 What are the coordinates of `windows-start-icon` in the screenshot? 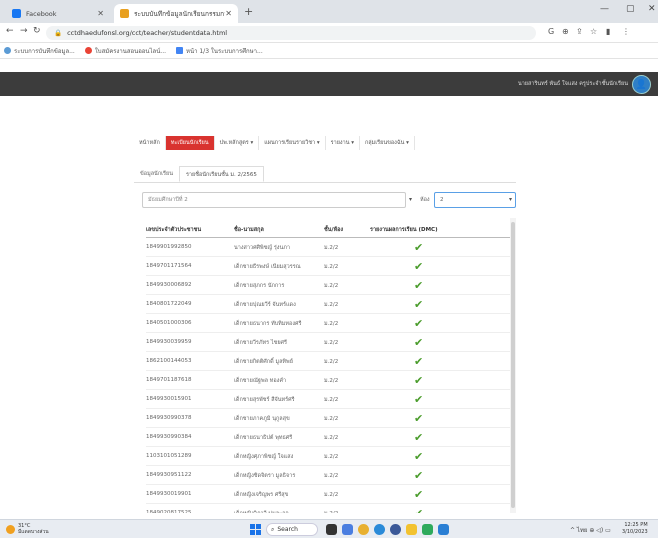 It's located at (255, 529).